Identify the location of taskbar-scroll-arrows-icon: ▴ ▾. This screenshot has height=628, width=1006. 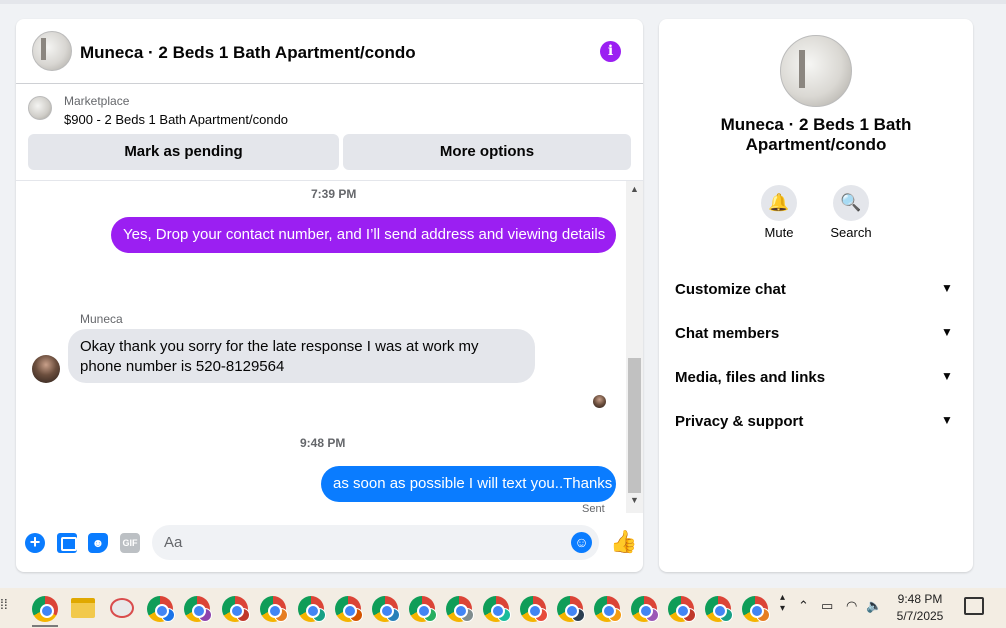
(782, 603).